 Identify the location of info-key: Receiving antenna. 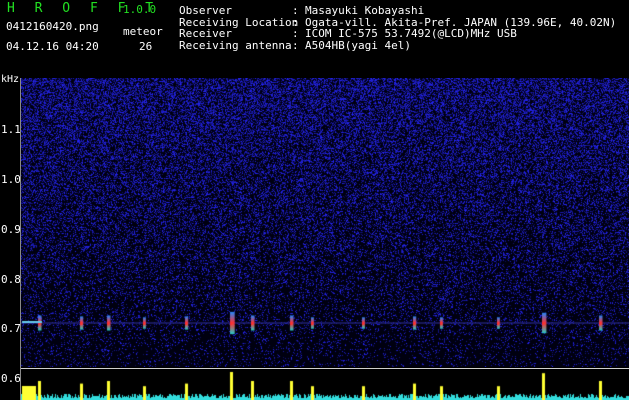
(235, 45).